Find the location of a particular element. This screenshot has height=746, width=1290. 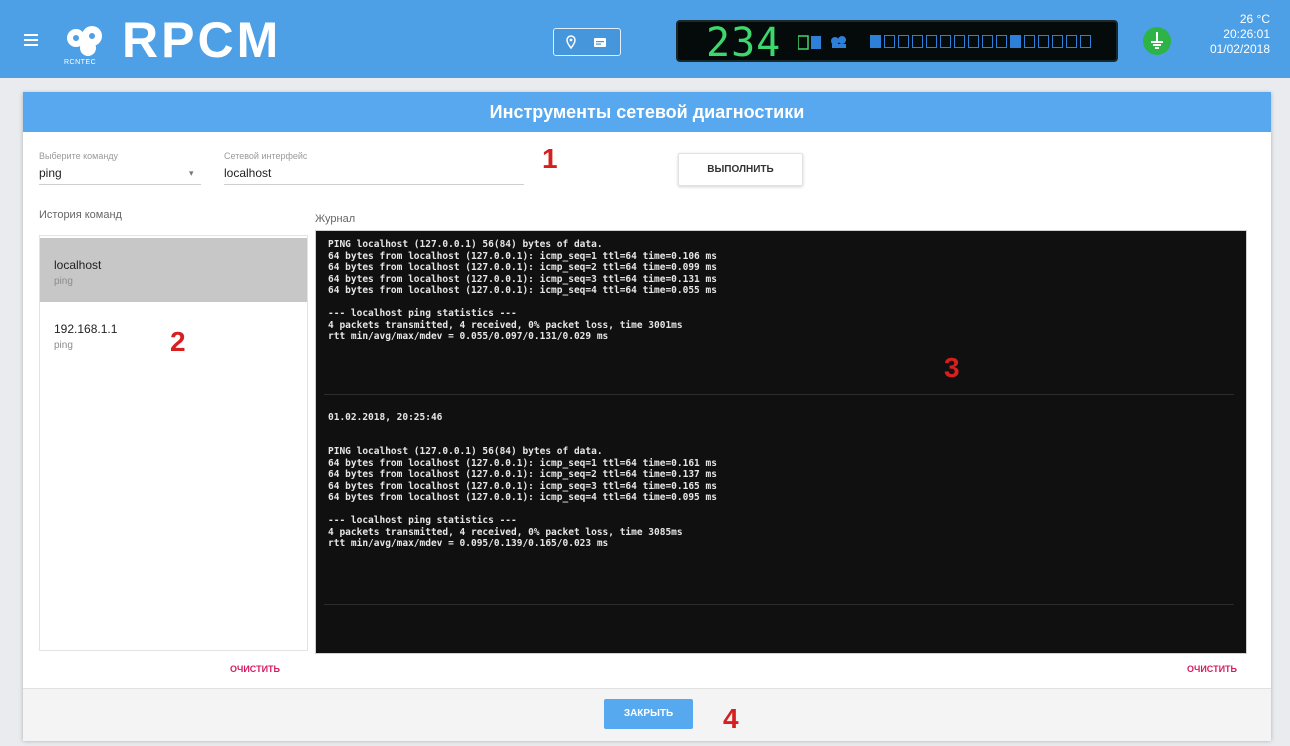

brand-title: RPCM is located at coordinates (202, 40).